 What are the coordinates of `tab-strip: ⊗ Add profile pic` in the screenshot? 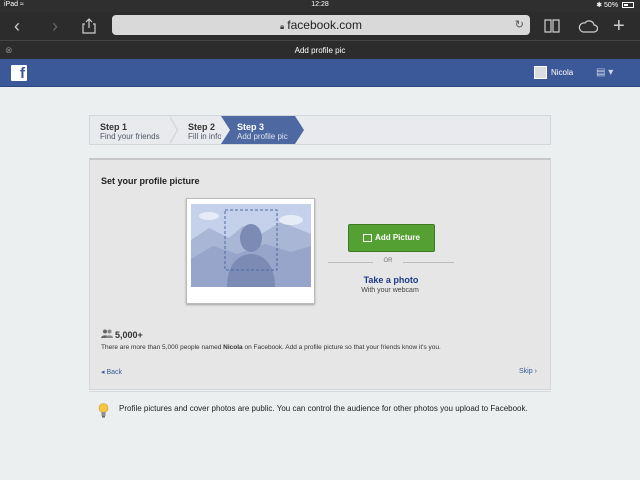 It's located at (320, 49).